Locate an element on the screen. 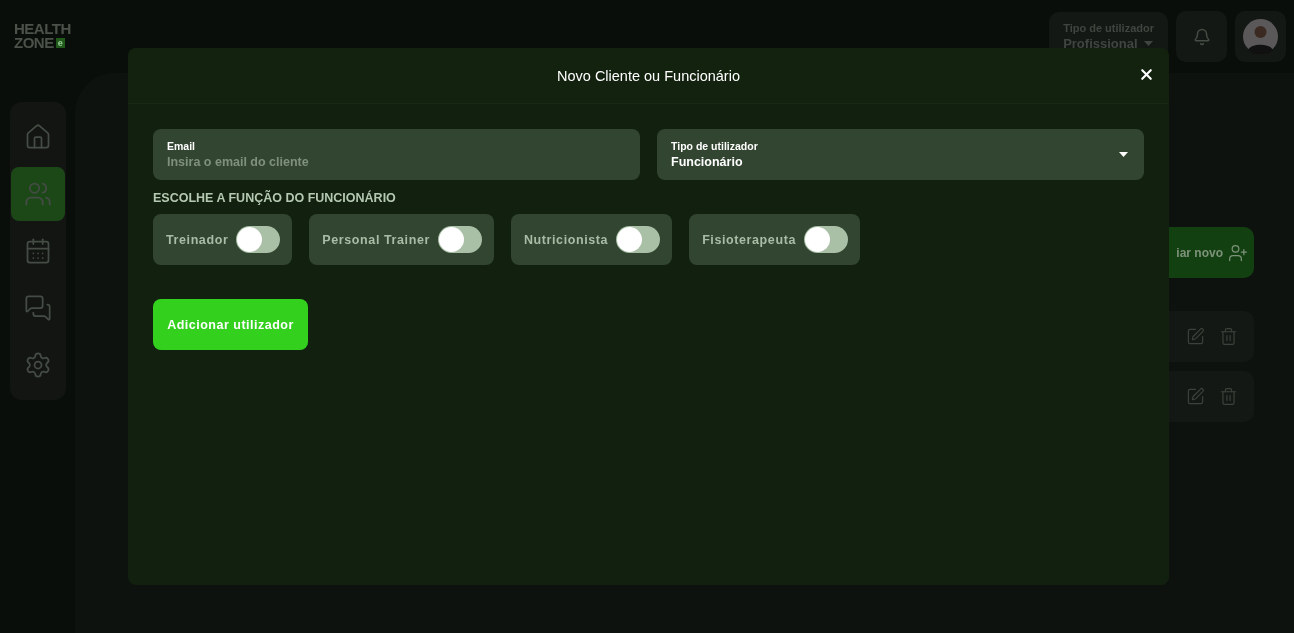 This screenshot has width=1294, height=633. users-icon is located at coordinates (38, 194).